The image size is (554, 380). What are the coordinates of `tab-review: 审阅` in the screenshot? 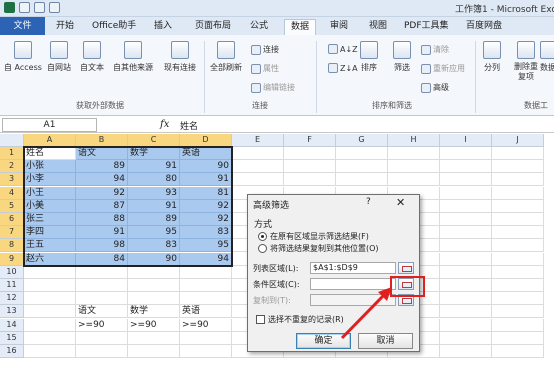 It's located at (339, 27).